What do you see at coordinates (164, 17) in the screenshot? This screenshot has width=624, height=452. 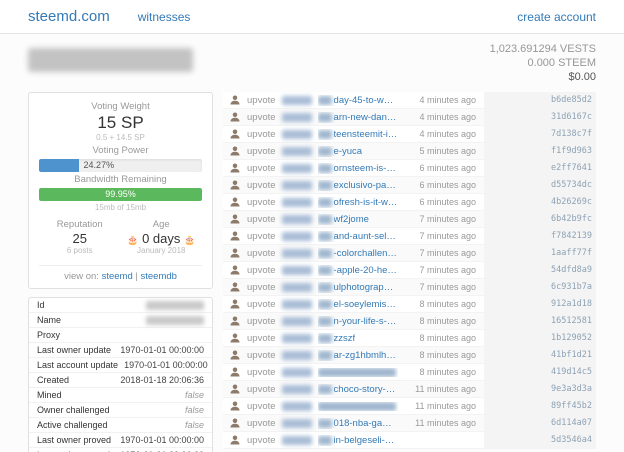 I see `nav-witnesses-link: witnesses` at bounding box center [164, 17].